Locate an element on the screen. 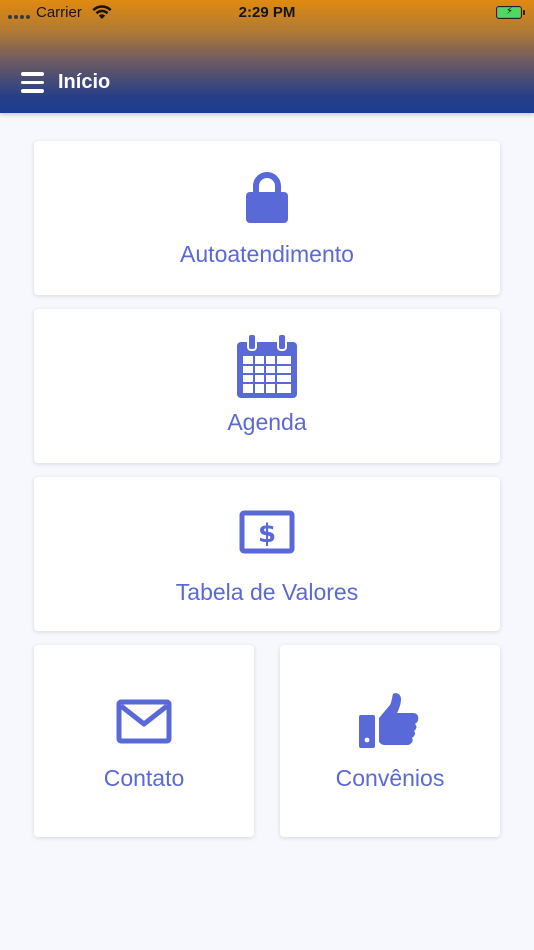 This screenshot has height=950, width=534. status-bar: Carrier 2:29 PM ⚡ is located at coordinates (267, 13).